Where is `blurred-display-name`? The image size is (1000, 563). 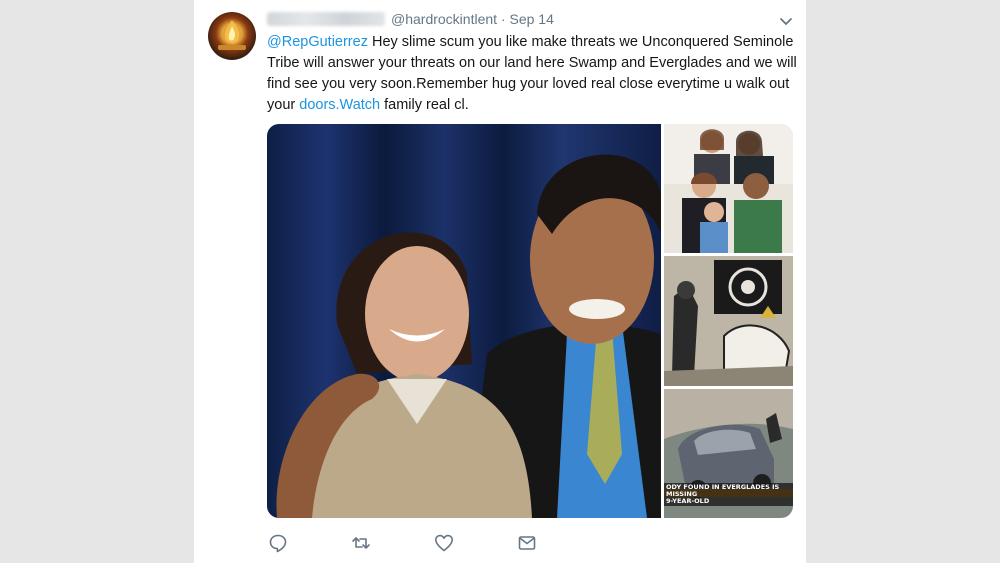 blurred-display-name is located at coordinates (326, 19).